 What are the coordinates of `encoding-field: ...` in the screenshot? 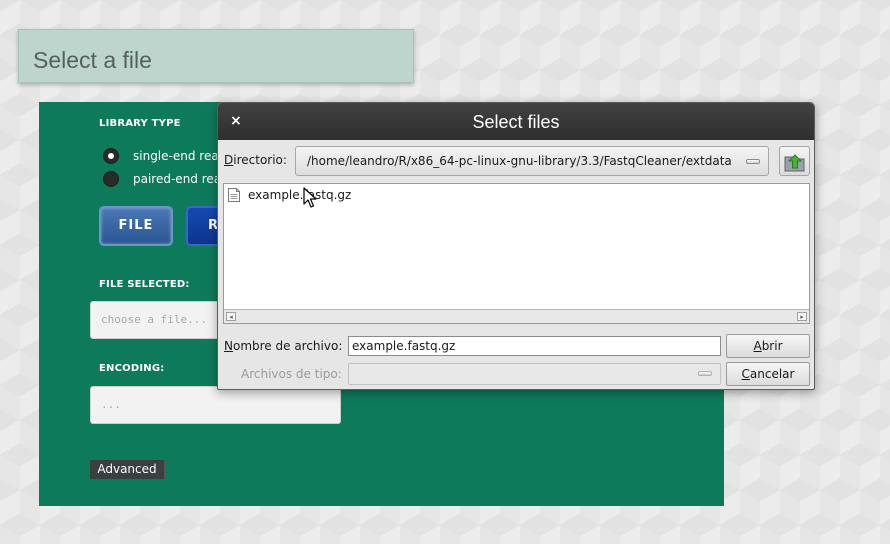 It's located at (215, 405).